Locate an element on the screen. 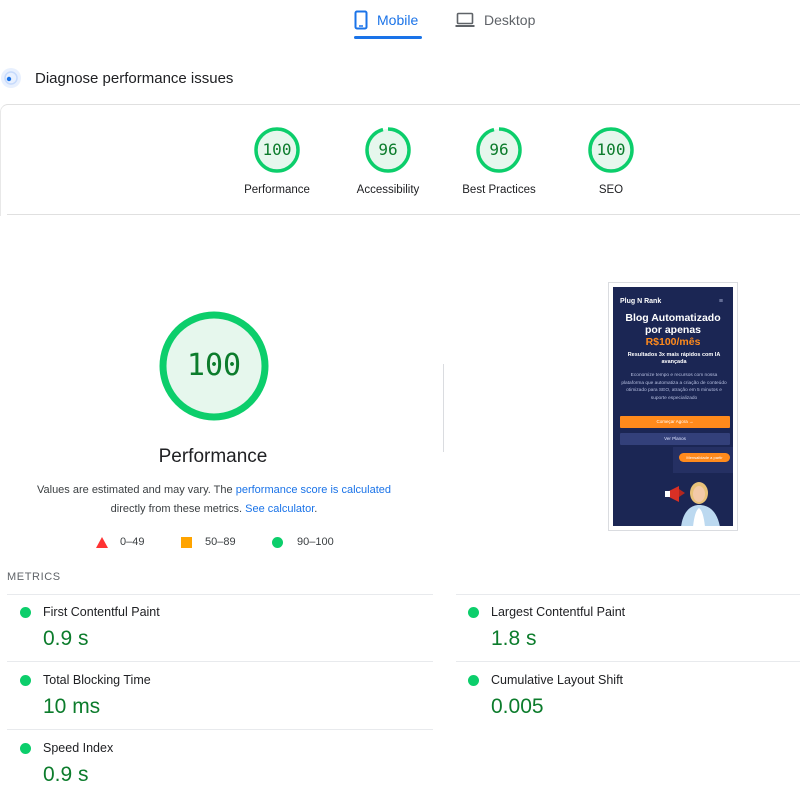  hamburger-icon: ≡ is located at coordinates (720, 301).